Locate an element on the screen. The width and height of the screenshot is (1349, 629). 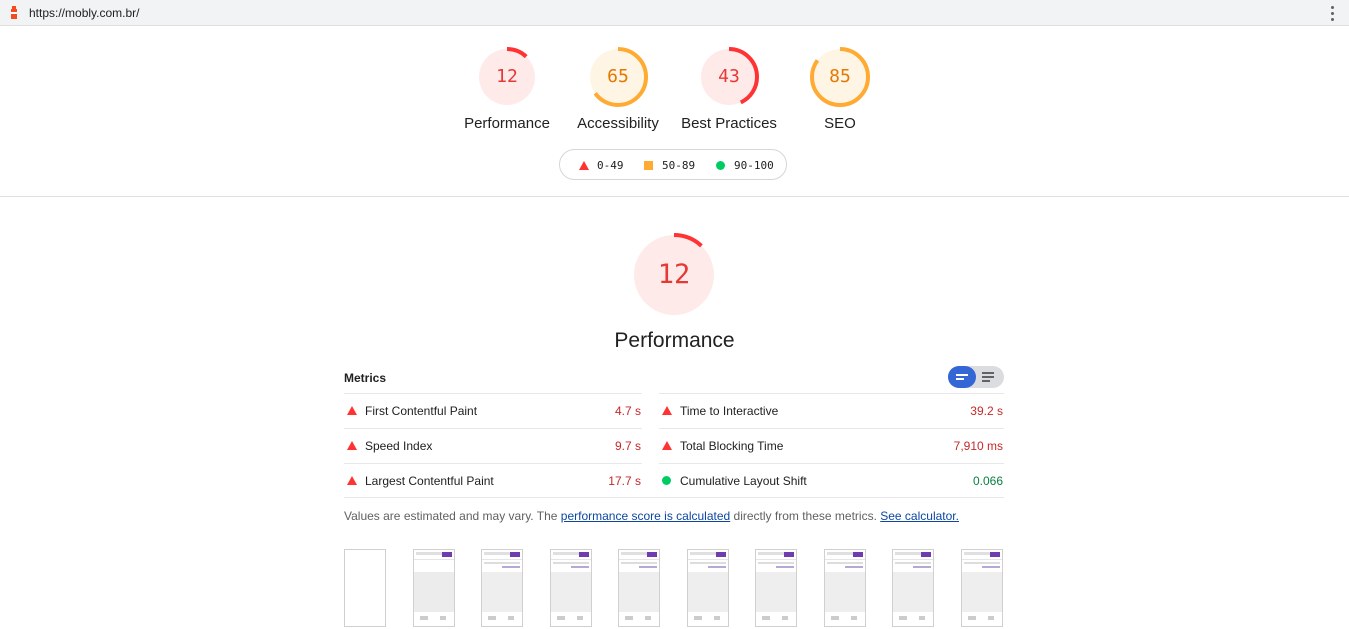
legend-fail: 0-49 is located at coordinates (601, 165).